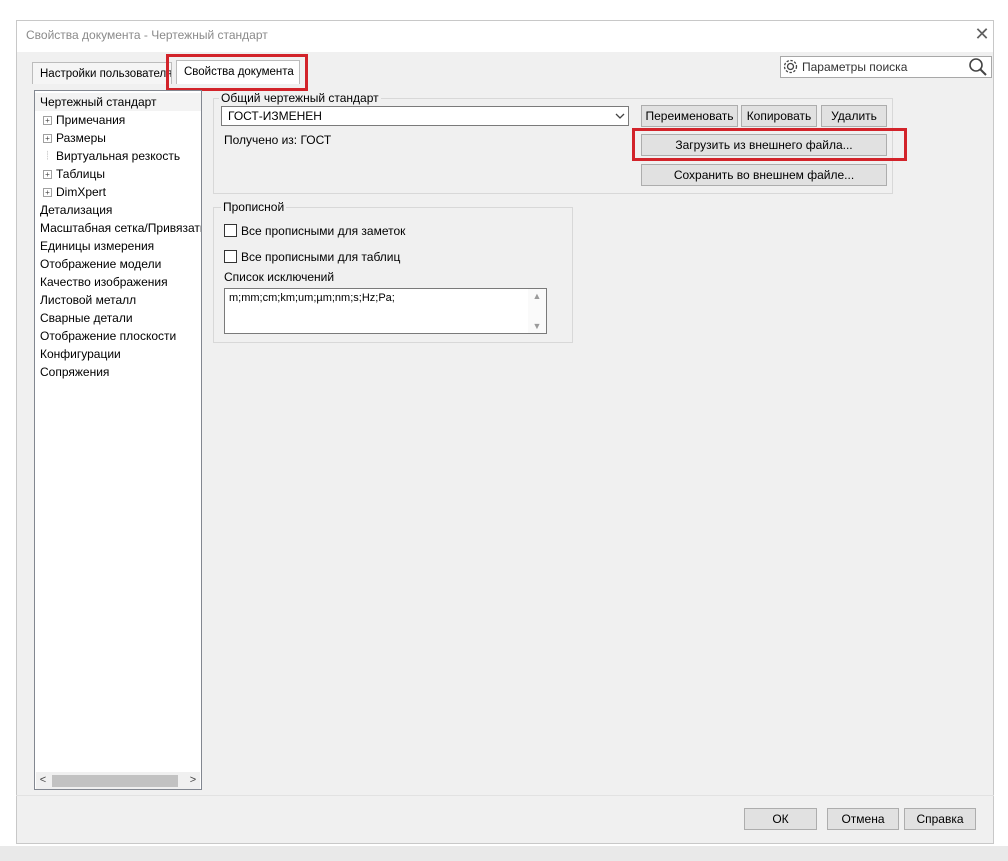  What do you see at coordinates (86, 318) in the screenshot?
I see `tree-item-label: Сварные детали` at bounding box center [86, 318].